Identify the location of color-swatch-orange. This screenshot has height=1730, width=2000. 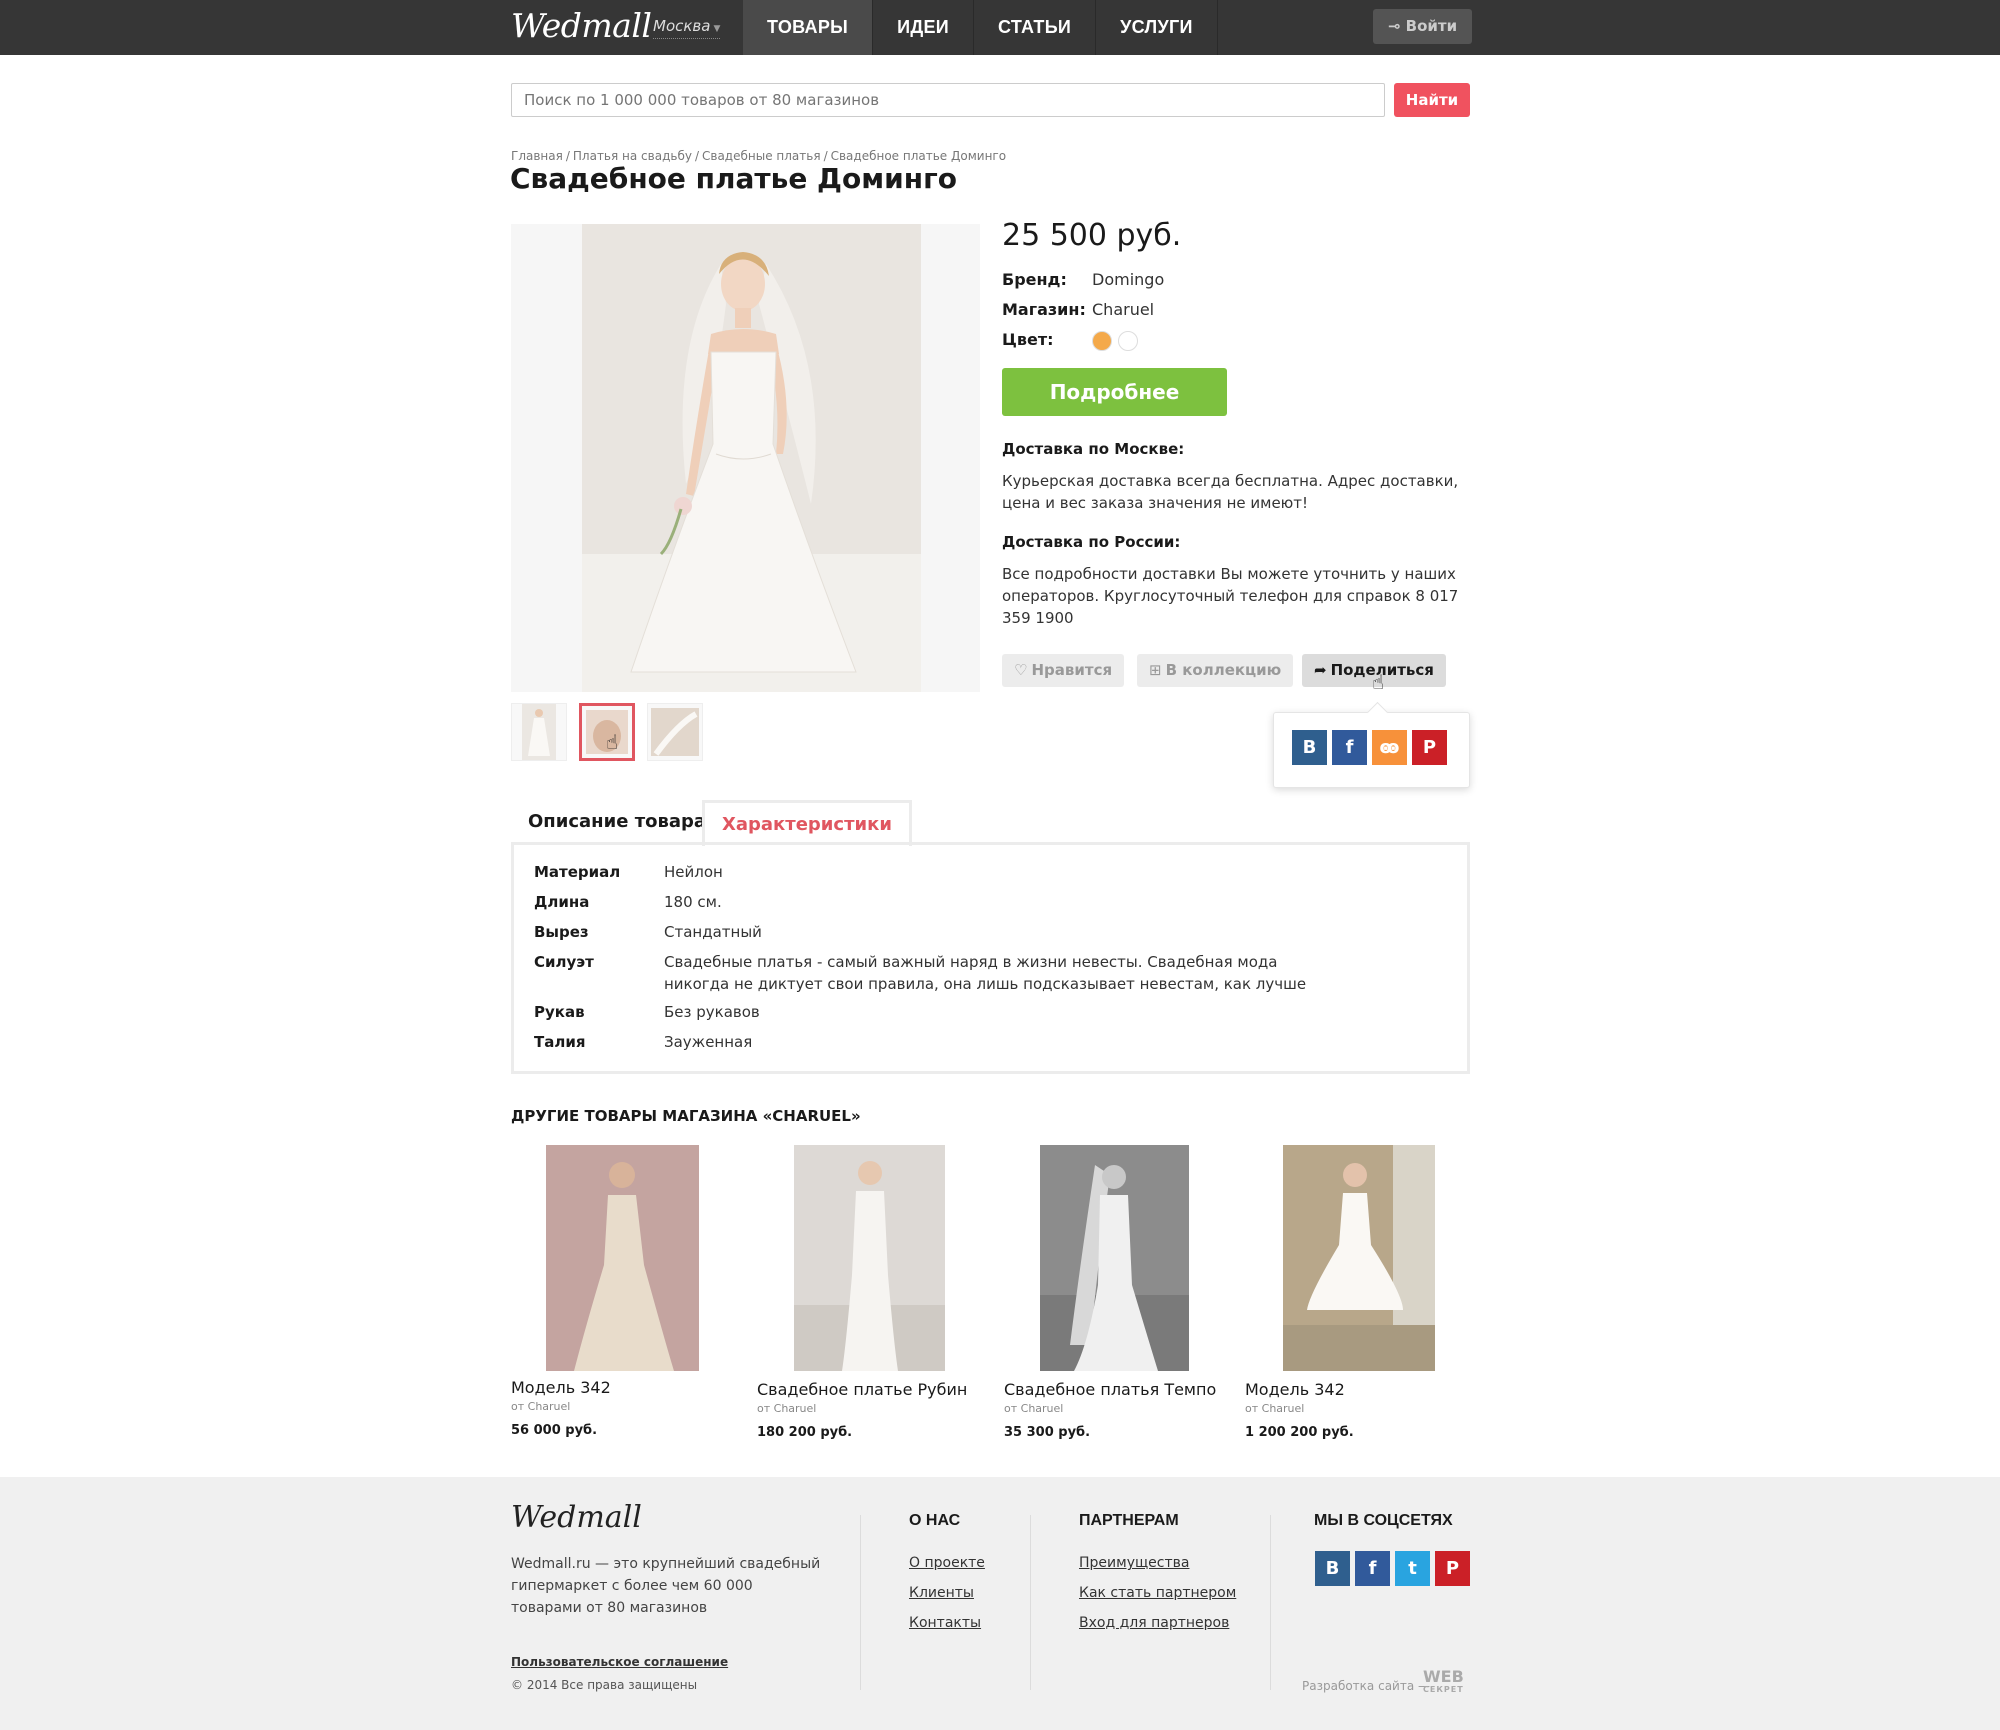
(1102, 340).